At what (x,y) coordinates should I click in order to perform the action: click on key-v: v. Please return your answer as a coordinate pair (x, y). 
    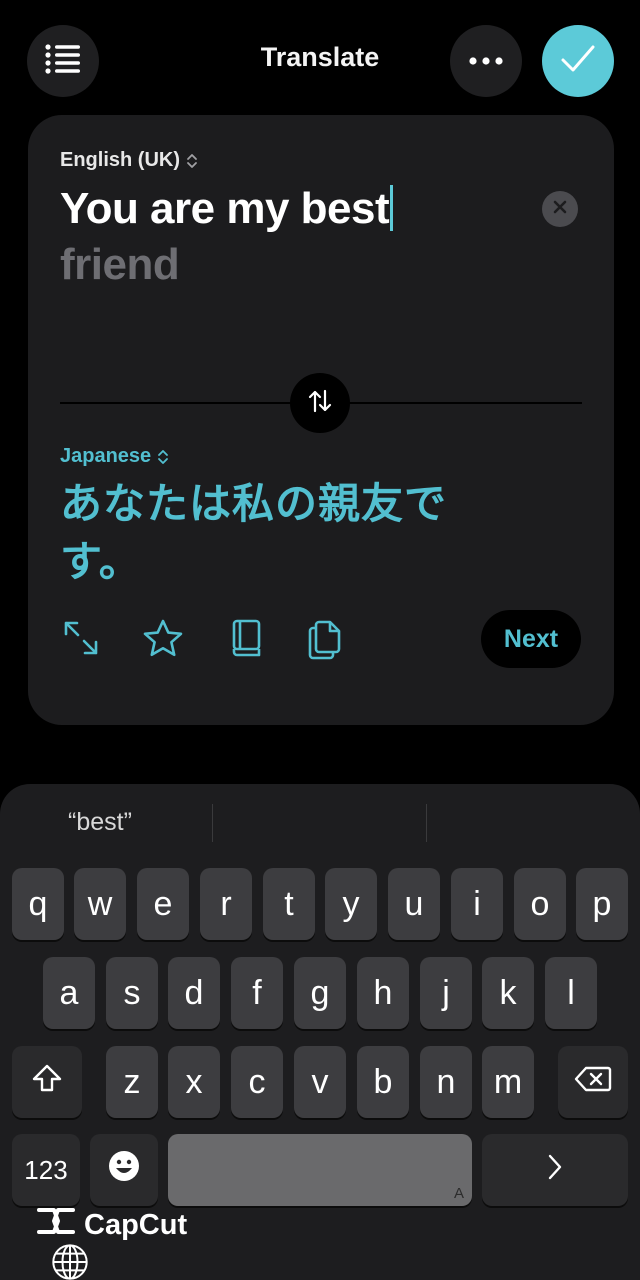
    Looking at the image, I should click on (320, 1082).